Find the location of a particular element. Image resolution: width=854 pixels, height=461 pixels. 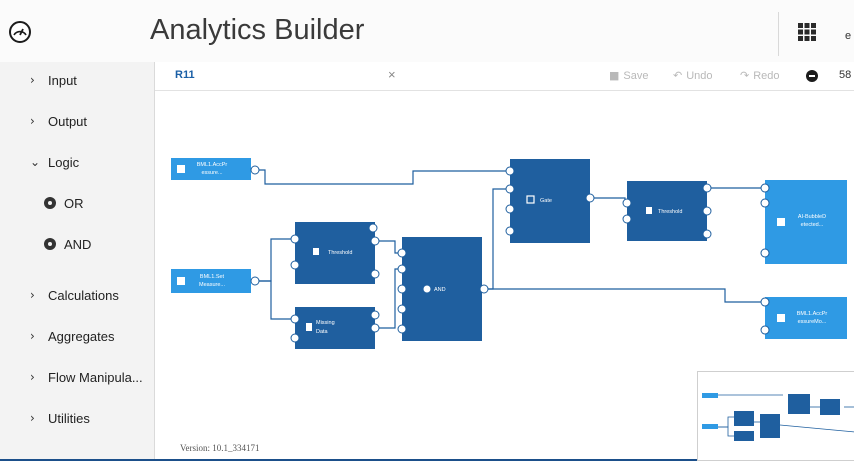

block-label-line1: AI-BubbleD is located at coordinates (812, 217).